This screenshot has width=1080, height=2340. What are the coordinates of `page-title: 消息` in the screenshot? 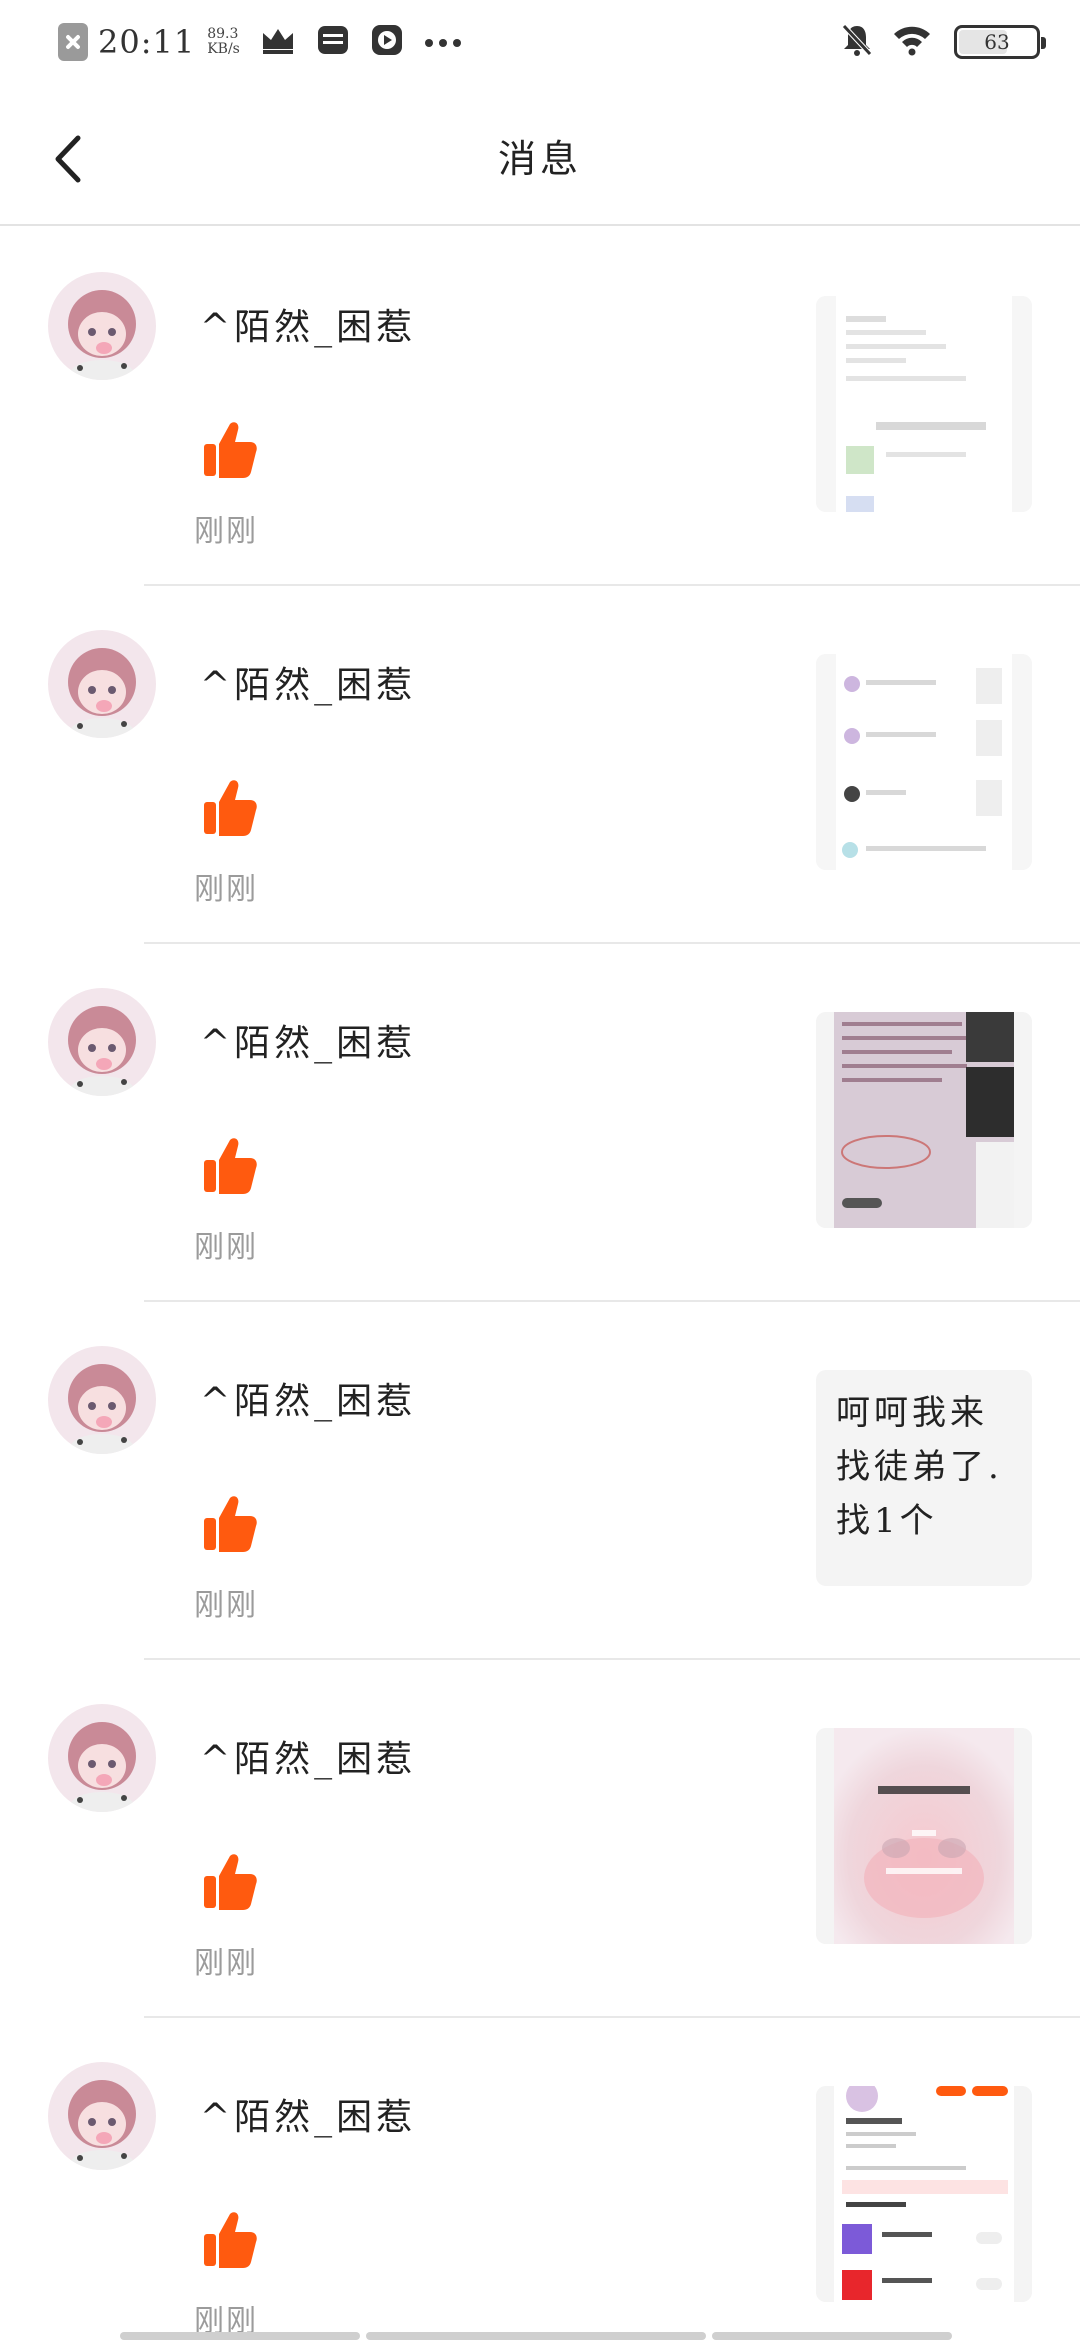 It's located at (539, 159).